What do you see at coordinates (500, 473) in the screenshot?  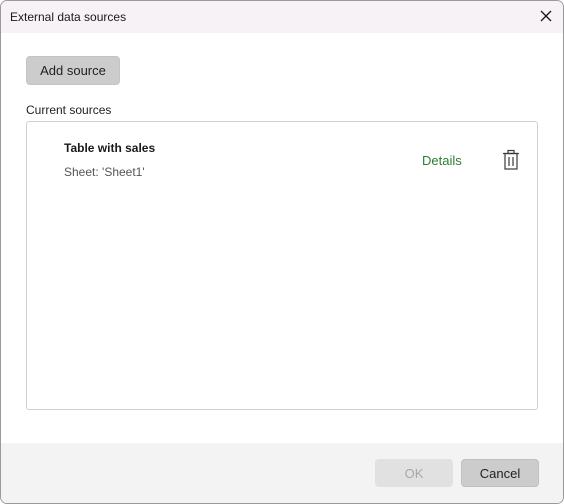 I see `cancel-button: Cancel` at bounding box center [500, 473].